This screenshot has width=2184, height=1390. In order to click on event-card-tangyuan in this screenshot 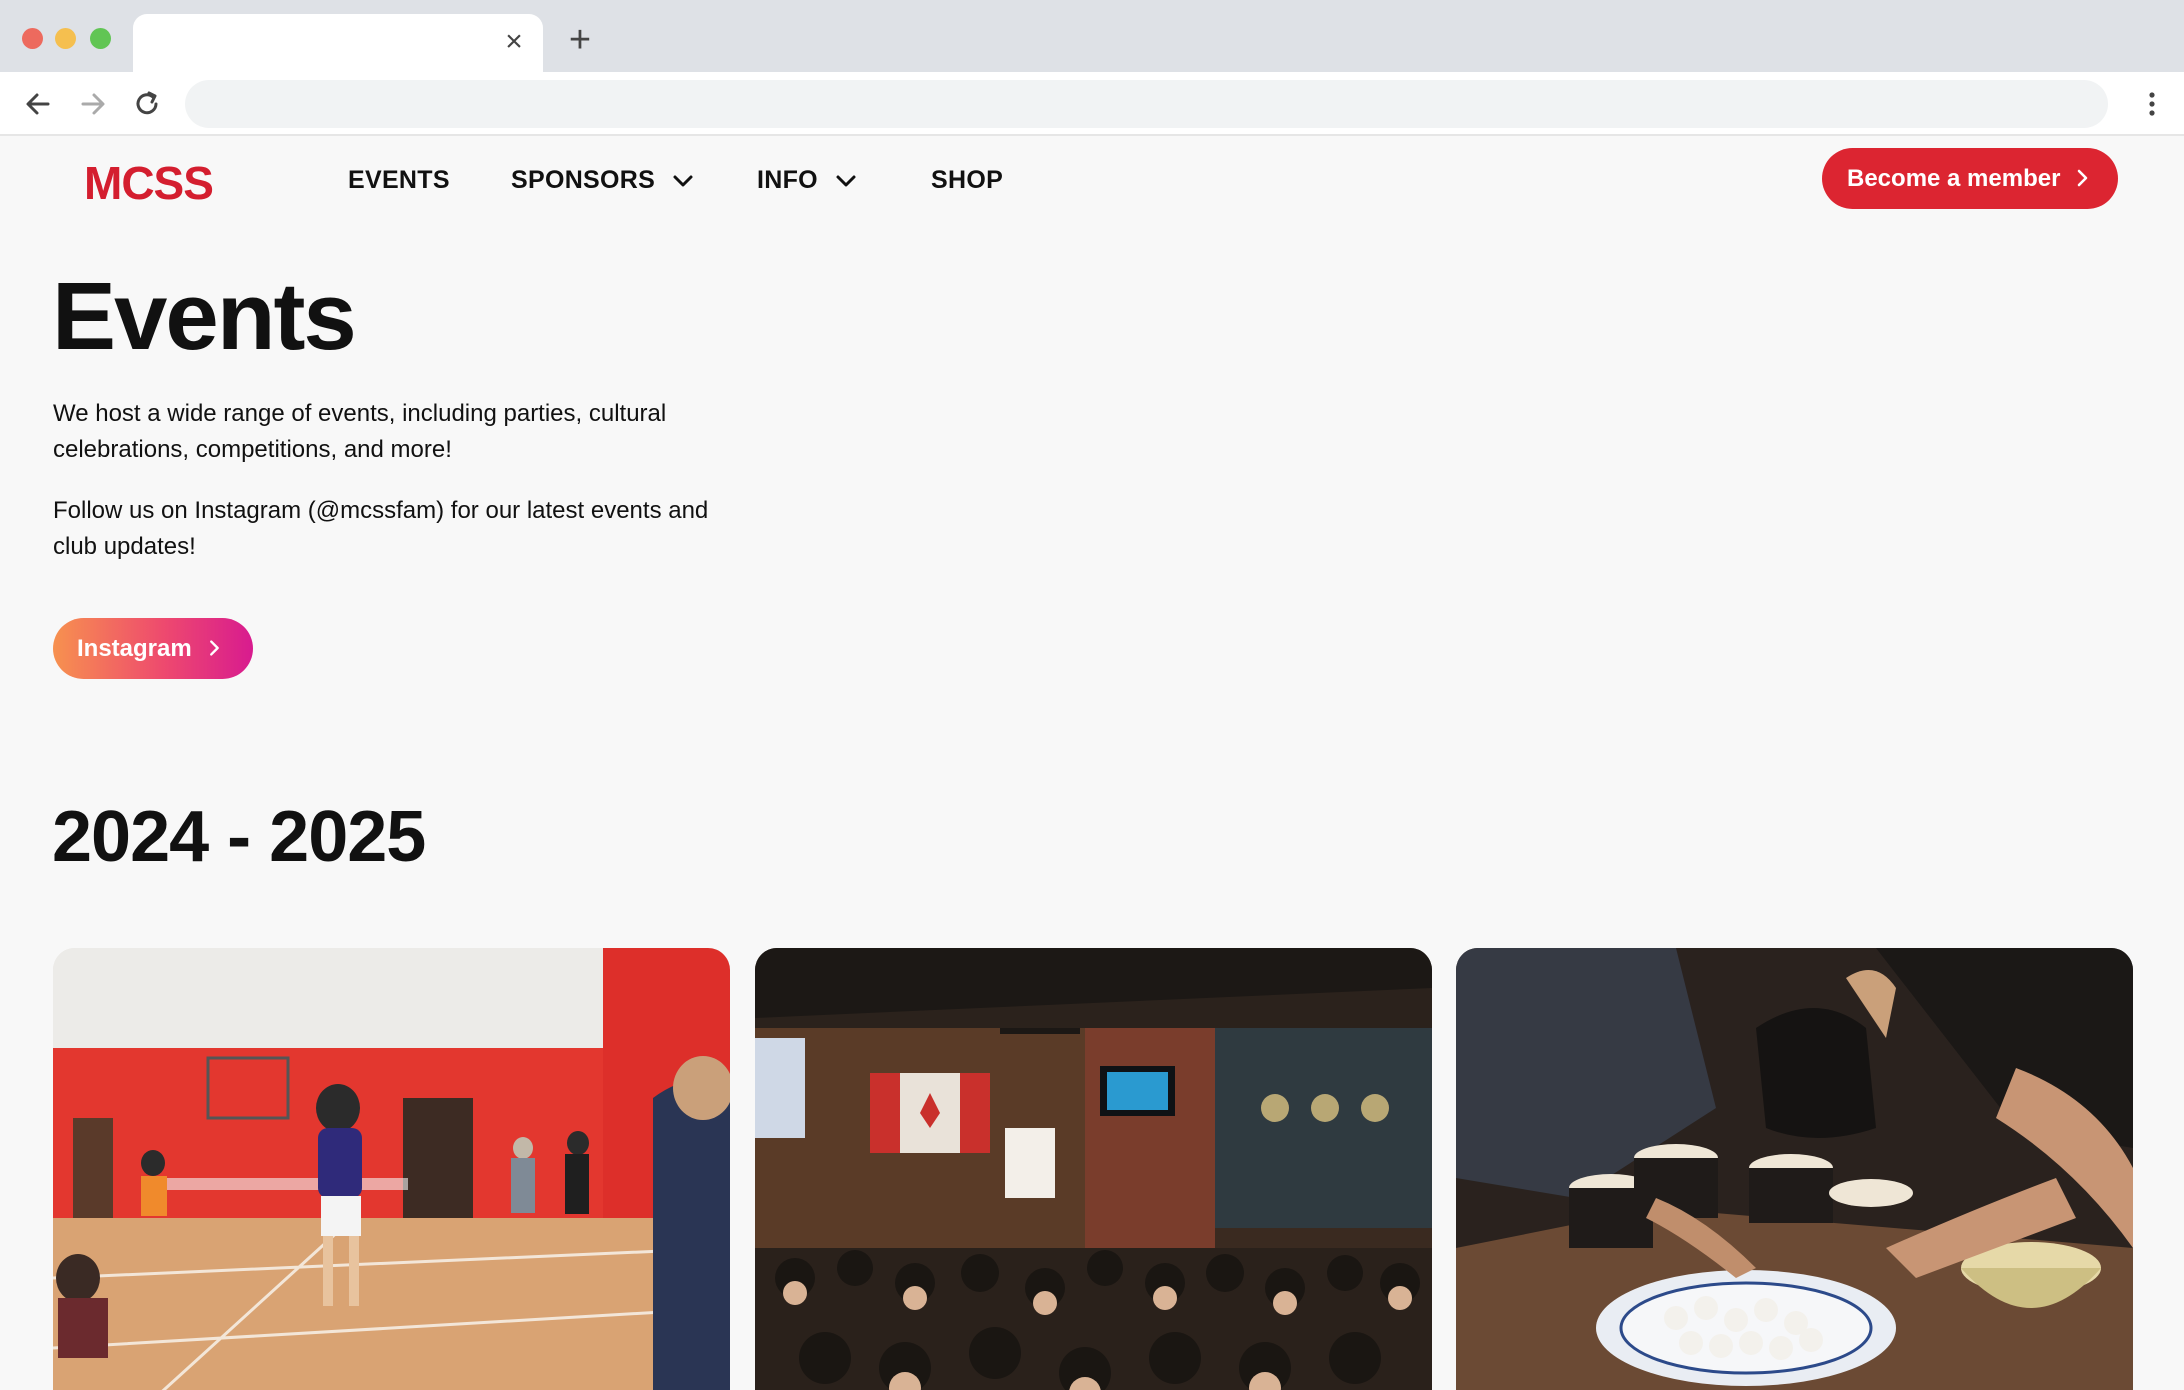, I will do `click(1794, 1169)`.